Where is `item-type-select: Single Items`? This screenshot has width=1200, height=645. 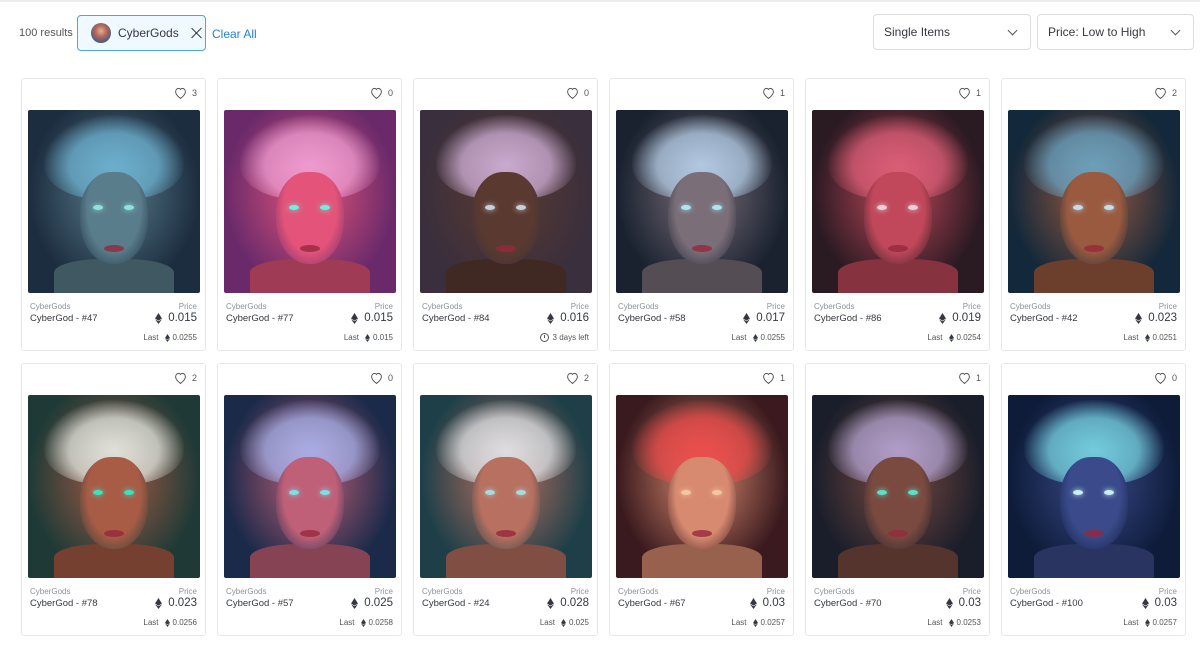 item-type-select: Single Items is located at coordinates (952, 32).